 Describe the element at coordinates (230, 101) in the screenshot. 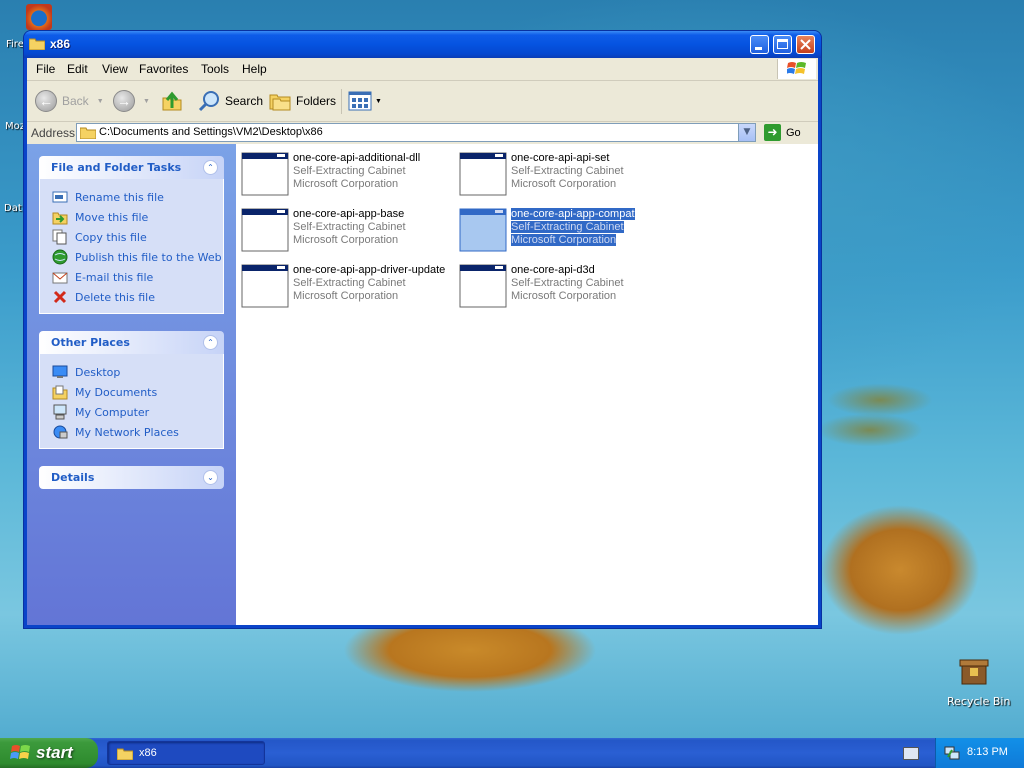

I see `search-button: Search` at that location.